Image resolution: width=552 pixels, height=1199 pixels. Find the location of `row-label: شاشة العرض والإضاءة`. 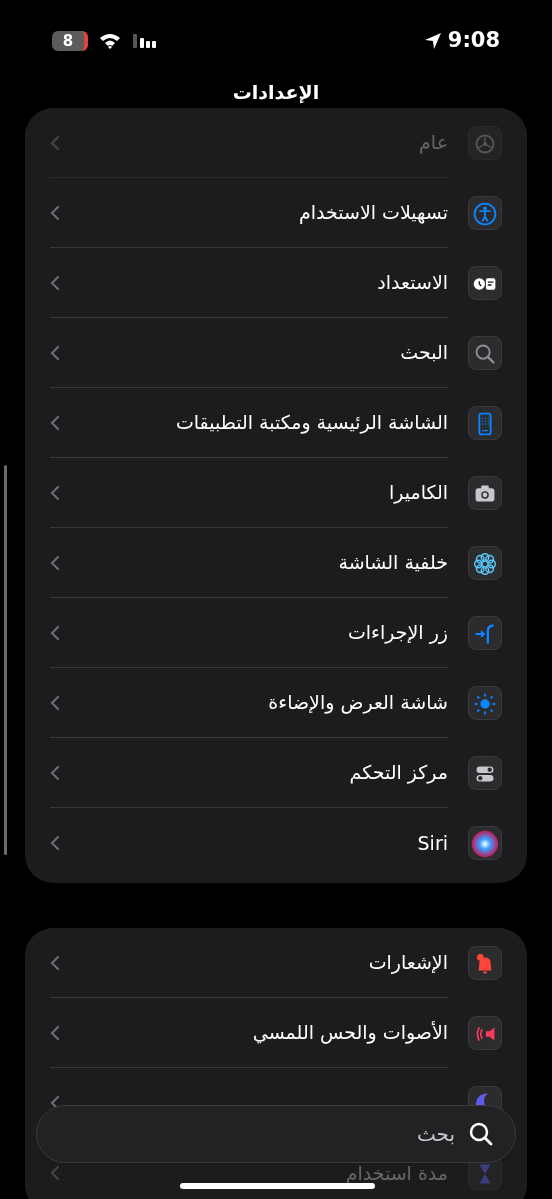

row-label: شاشة العرض والإضاءة is located at coordinates (358, 703).